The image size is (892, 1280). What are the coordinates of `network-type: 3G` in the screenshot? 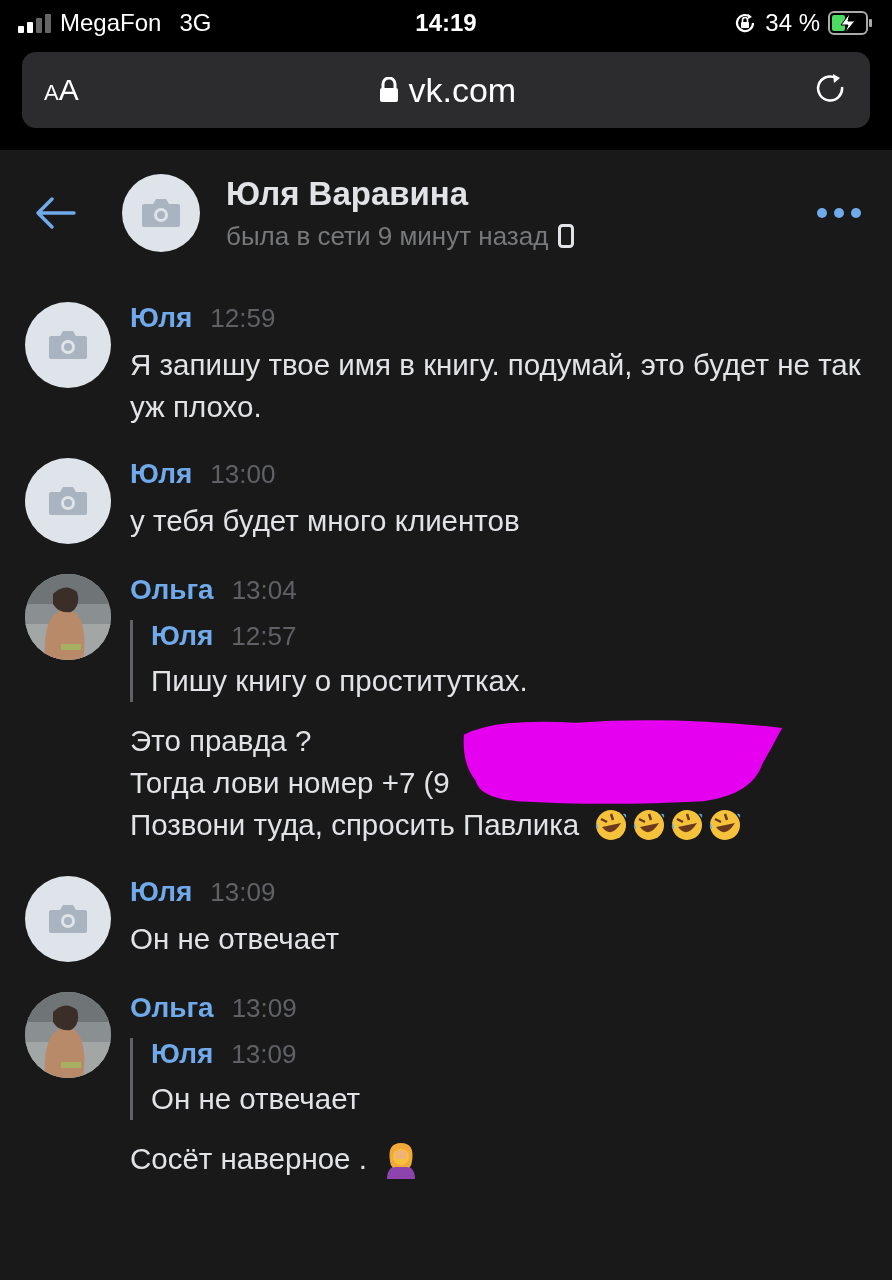 It's located at (195, 23).